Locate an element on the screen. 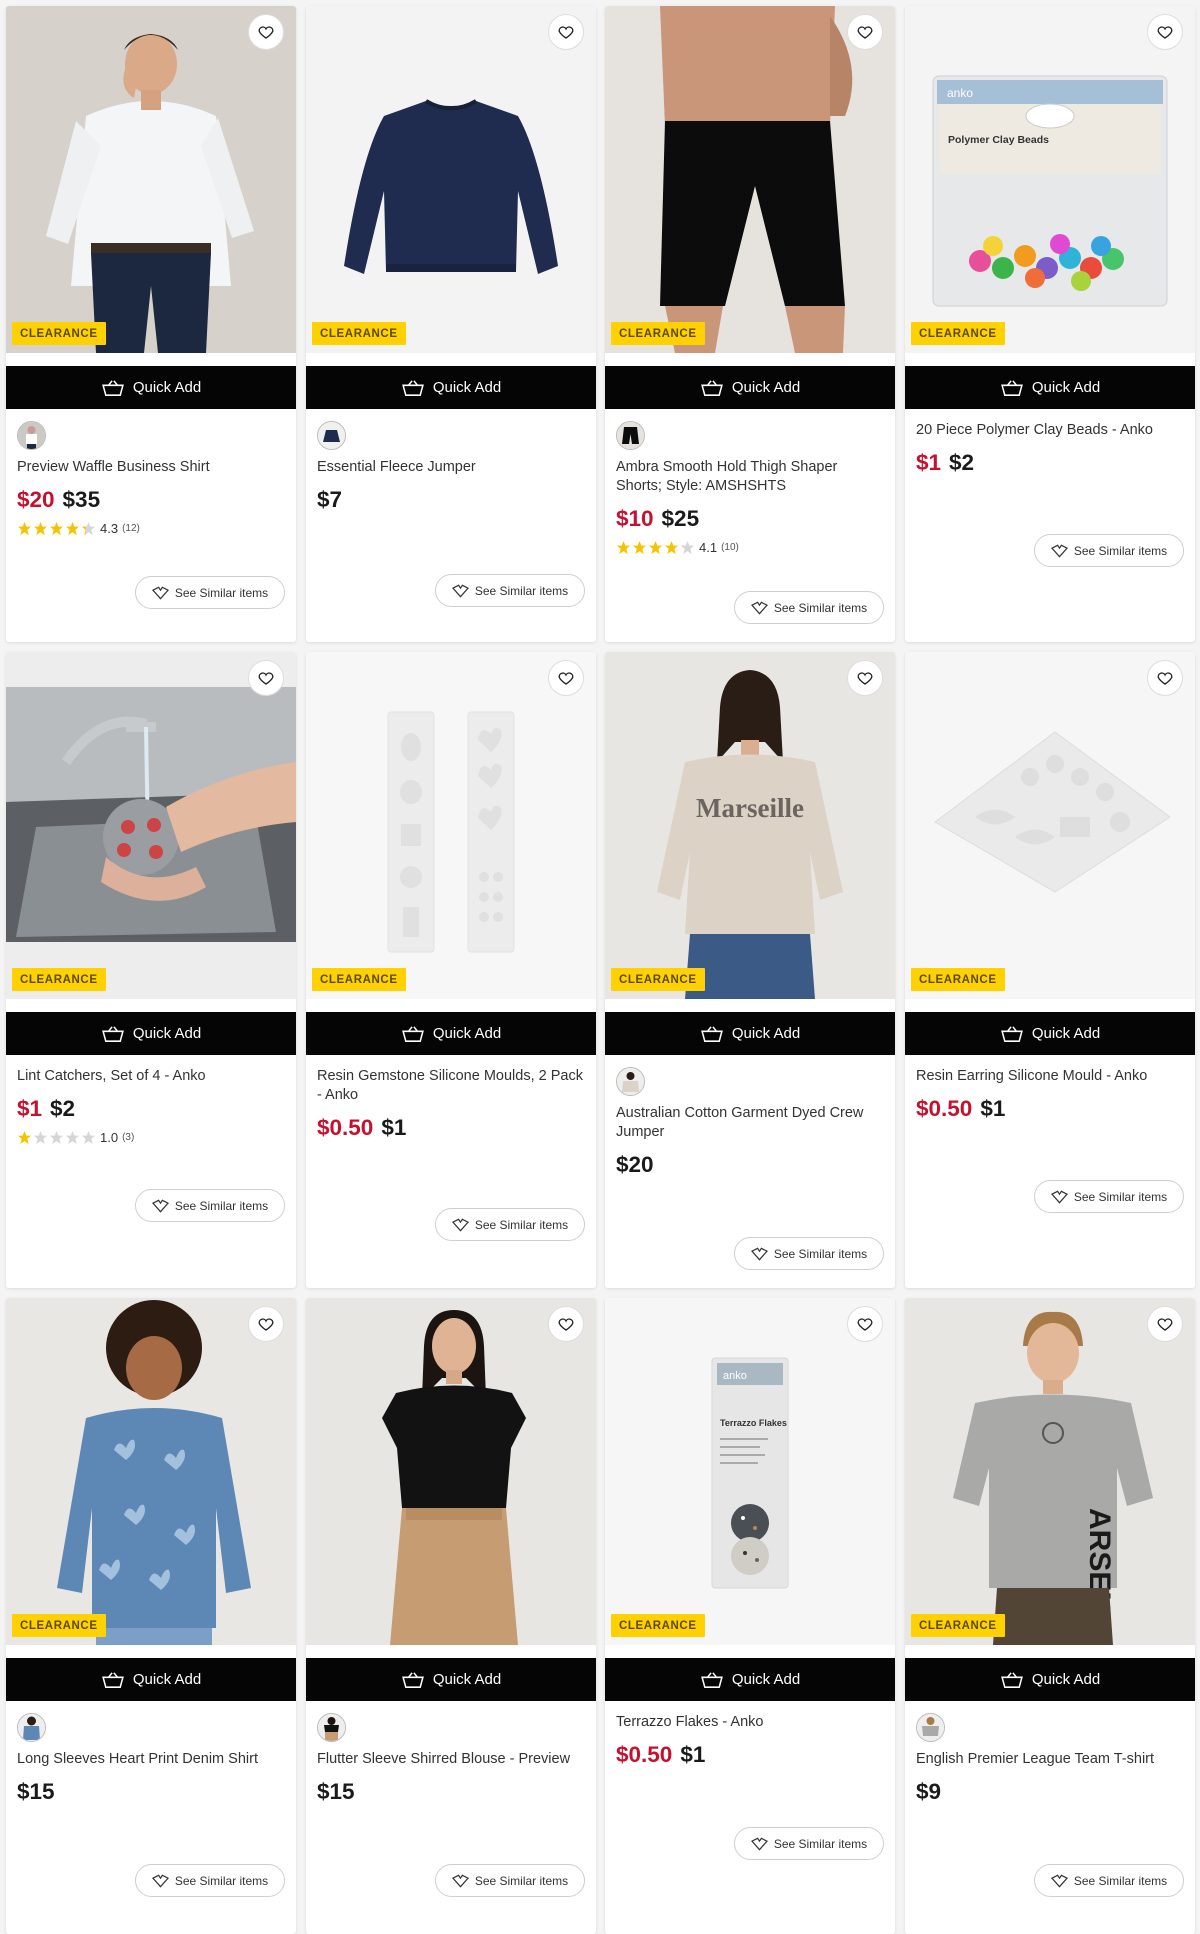 Image resolution: width=1200 pixels, height=1934 pixels. product-name: Long Sleeves Heart Print Denim Shirt is located at coordinates (151, 1759).